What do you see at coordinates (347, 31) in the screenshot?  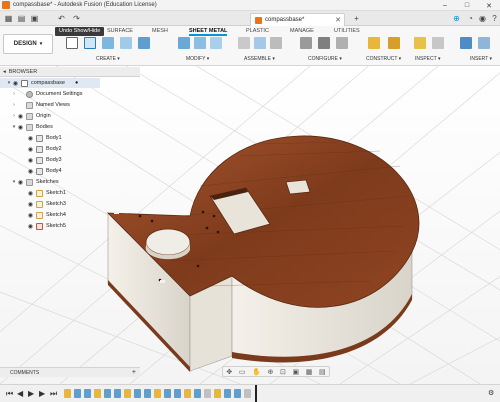 I see `tab-utilities: UTILITIES` at bounding box center [347, 31].